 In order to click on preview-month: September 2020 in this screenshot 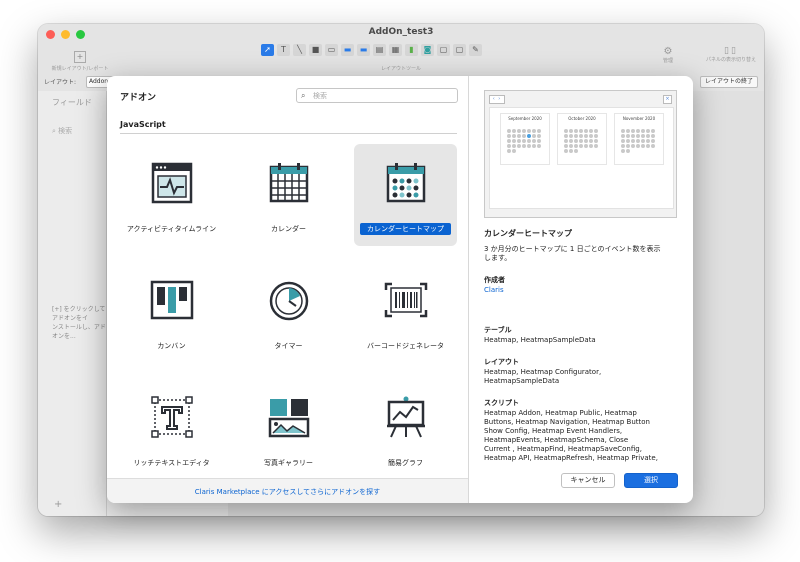, I will do `click(525, 139)`.